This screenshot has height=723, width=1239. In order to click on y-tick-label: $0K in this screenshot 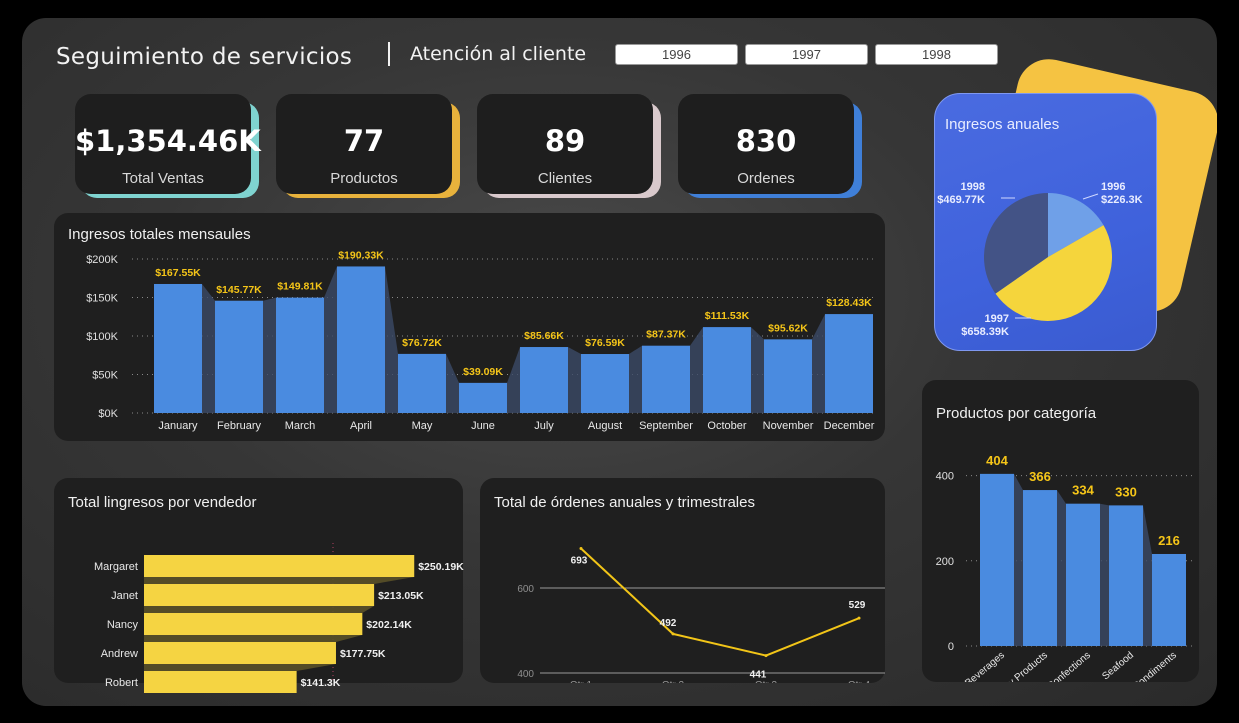, I will do `click(108, 414)`.